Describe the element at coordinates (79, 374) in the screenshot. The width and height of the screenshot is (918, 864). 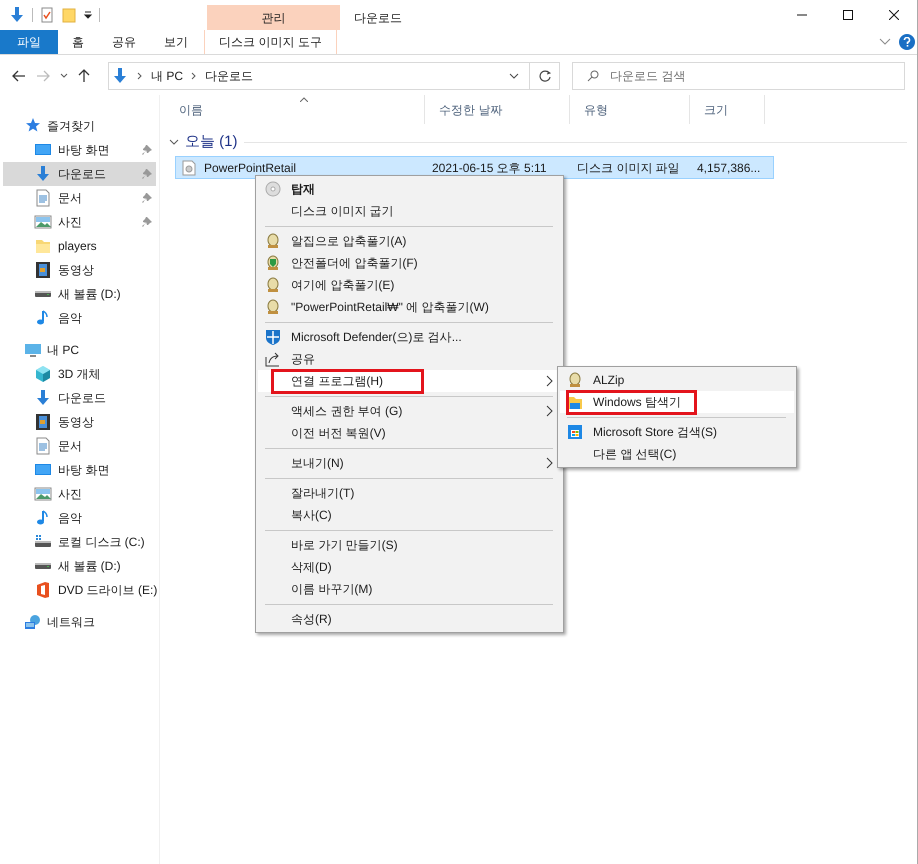
I see `sidebar-item: 3D 개체` at that location.